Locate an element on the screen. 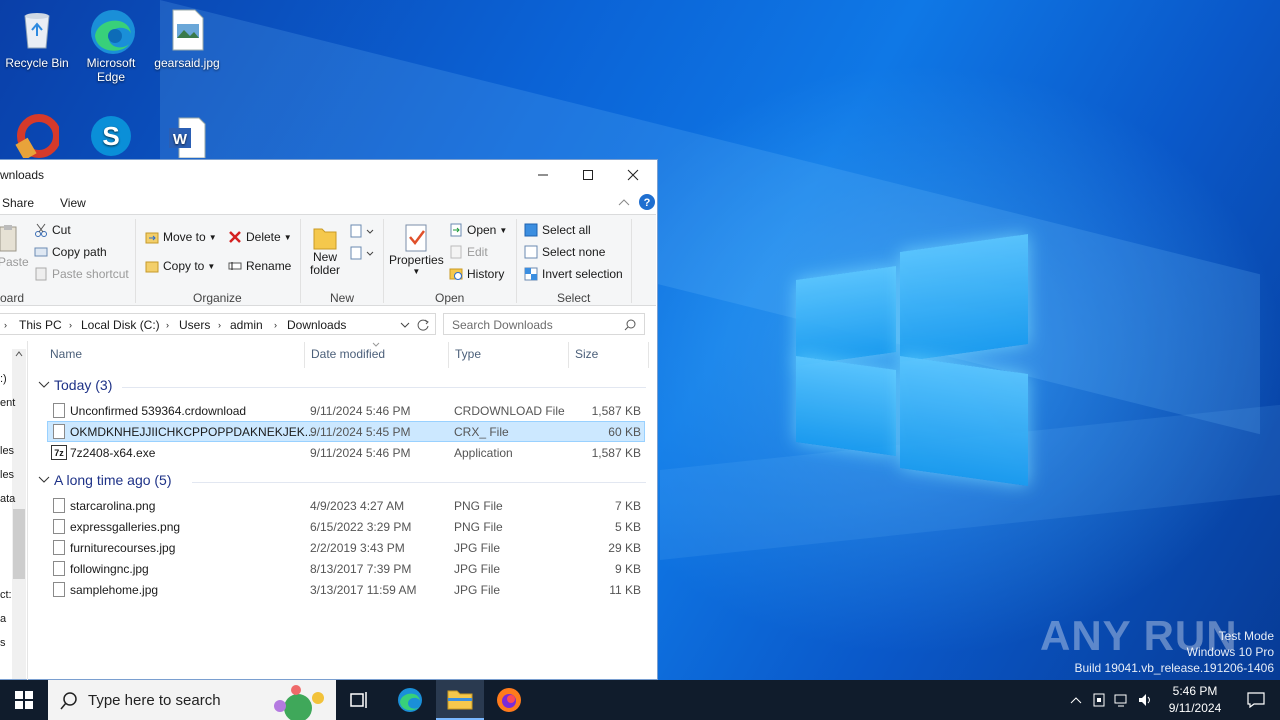  file-date: 9/11/2024 5:46 PM is located at coordinates (360, 453).